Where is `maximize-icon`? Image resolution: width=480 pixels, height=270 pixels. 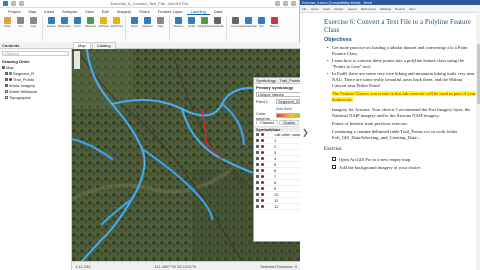
maximize-icon is located at coordinates (285, 3).